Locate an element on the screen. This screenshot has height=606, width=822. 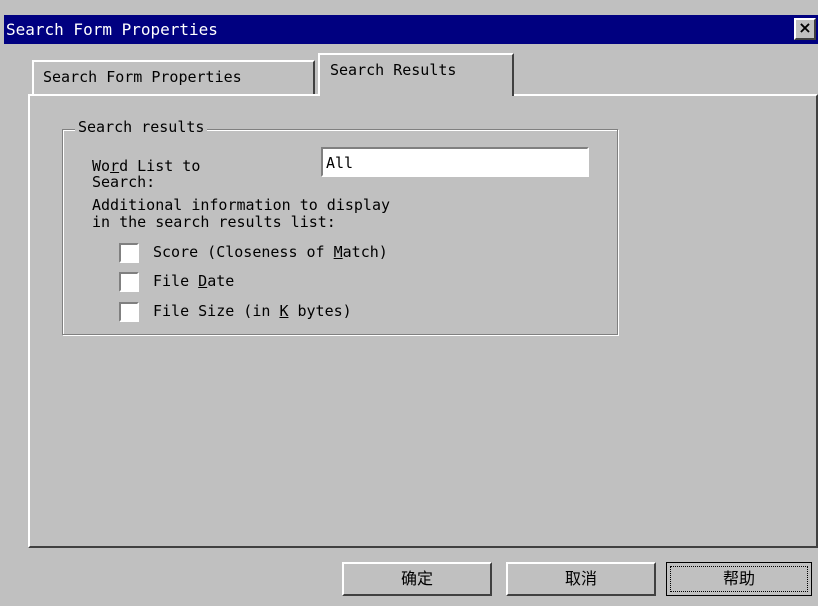
help-button-focus: 帮助 is located at coordinates (739, 579).